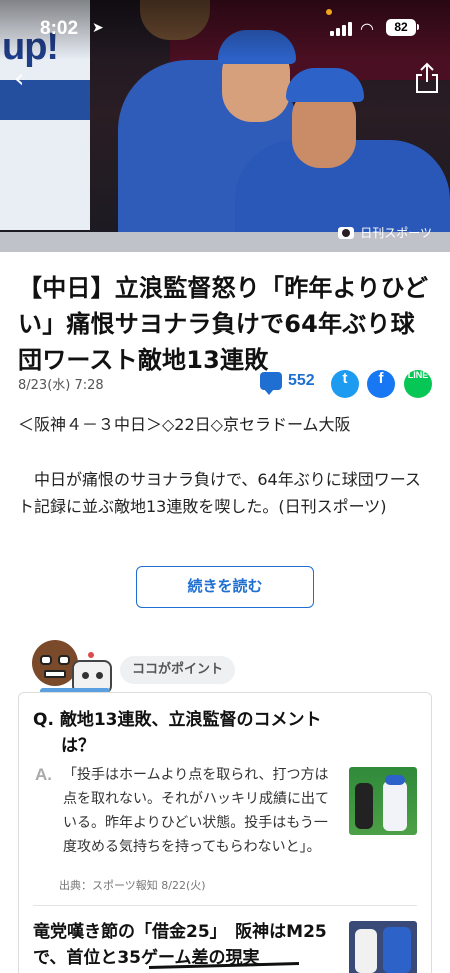  What do you see at coordinates (395, 780) in the screenshot?
I see `player-cap` at bounding box center [395, 780].